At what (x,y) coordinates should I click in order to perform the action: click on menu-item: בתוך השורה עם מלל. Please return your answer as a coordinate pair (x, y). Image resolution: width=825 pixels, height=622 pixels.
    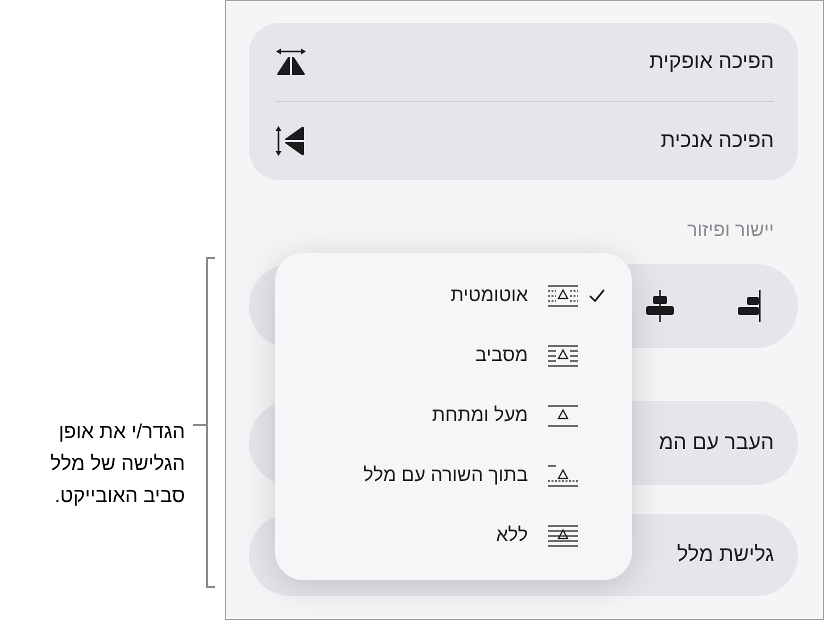
    Looking at the image, I should click on (453, 476).